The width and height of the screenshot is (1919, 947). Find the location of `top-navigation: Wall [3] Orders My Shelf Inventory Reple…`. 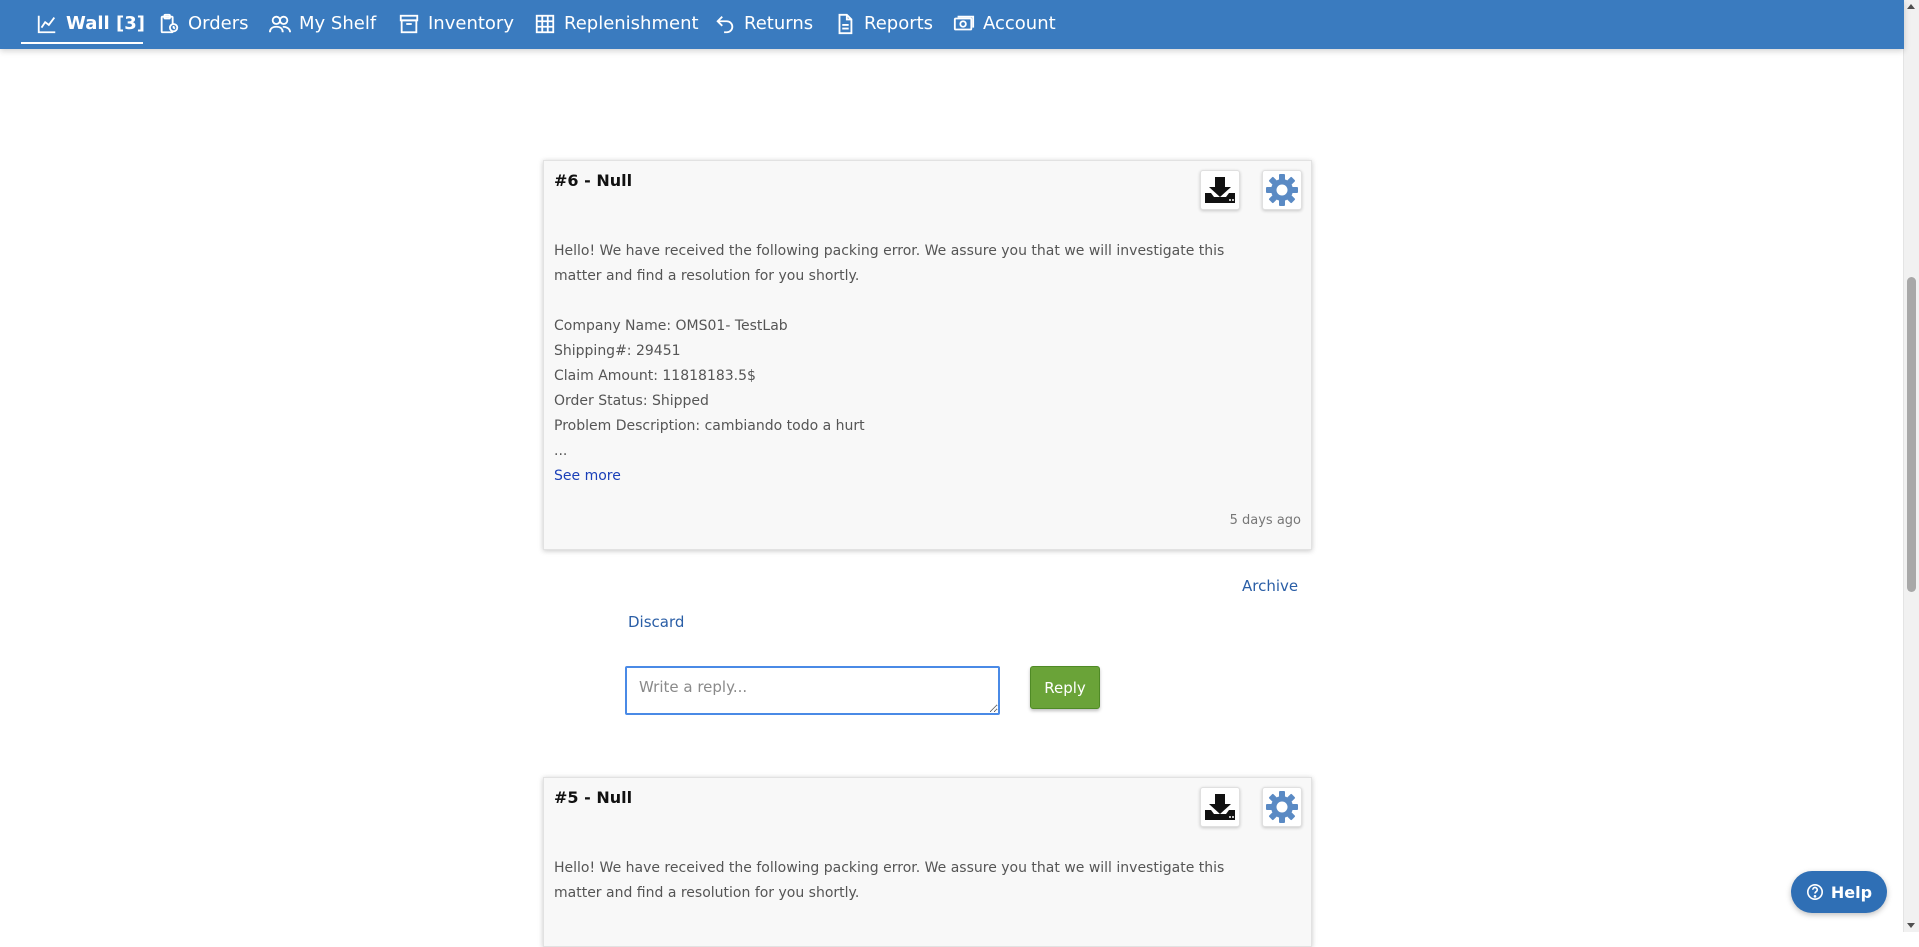

top-navigation: Wall [3] Orders My Shelf Inventory Reple… is located at coordinates (952, 24).